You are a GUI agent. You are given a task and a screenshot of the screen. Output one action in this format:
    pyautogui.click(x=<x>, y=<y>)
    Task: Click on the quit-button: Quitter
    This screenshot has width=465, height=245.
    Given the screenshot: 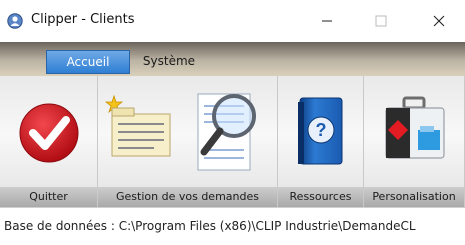 What is the action you would take?
    pyautogui.click(x=49, y=141)
    